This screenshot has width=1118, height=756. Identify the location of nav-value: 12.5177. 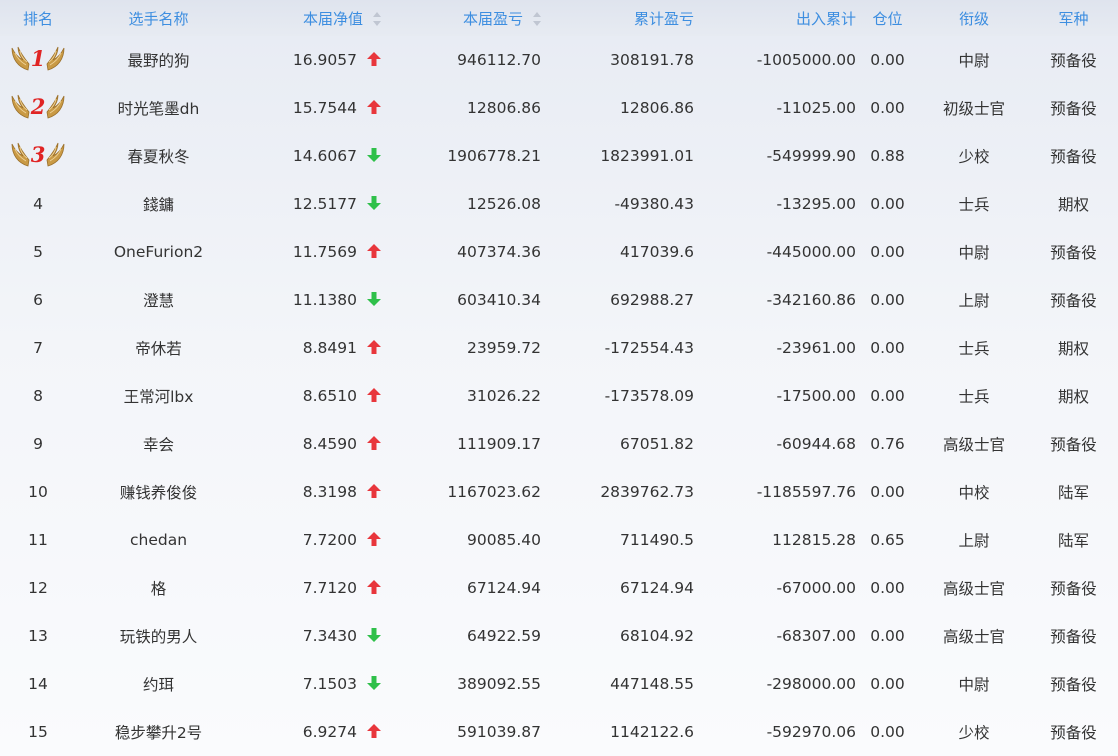
(324, 204).